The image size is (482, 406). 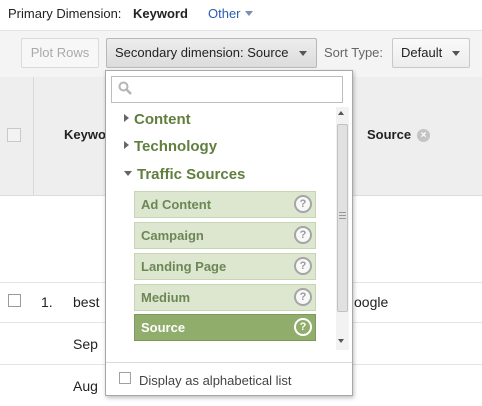 I want to click on group-technology: Technology, so click(x=170, y=146).